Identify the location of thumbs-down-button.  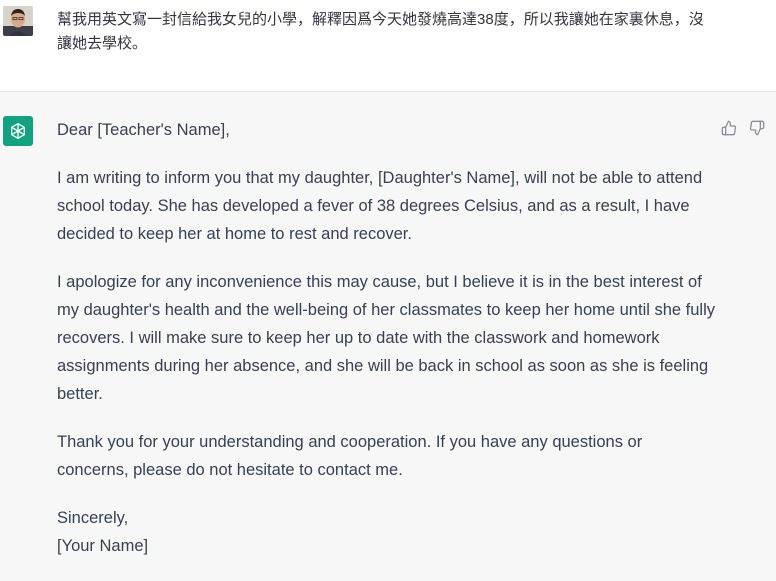
(757, 128).